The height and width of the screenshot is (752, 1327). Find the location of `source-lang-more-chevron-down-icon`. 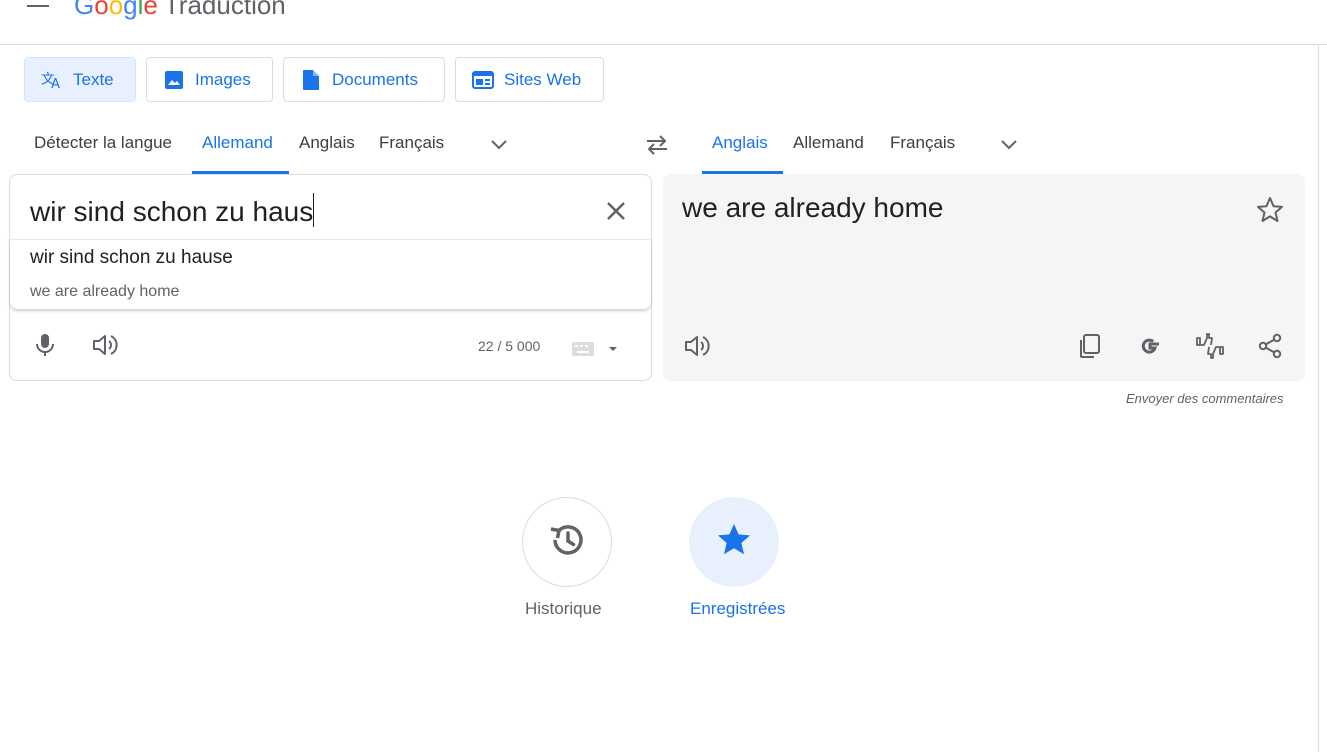

source-lang-more-chevron-down-icon is located at coordinates (499, 144).